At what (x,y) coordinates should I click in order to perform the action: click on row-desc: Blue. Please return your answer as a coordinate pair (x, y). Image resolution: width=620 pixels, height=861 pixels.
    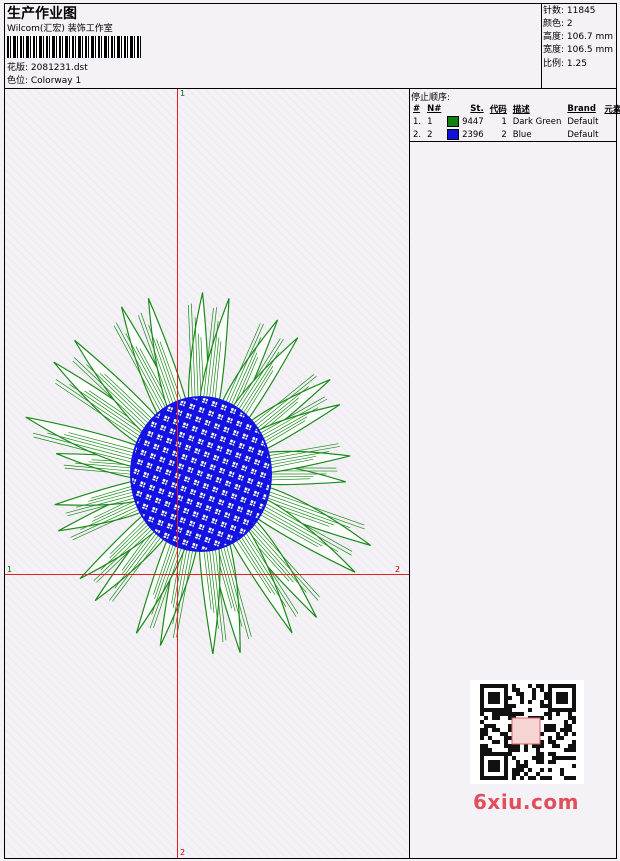
    Looking at the image, I should click on (522, 134).